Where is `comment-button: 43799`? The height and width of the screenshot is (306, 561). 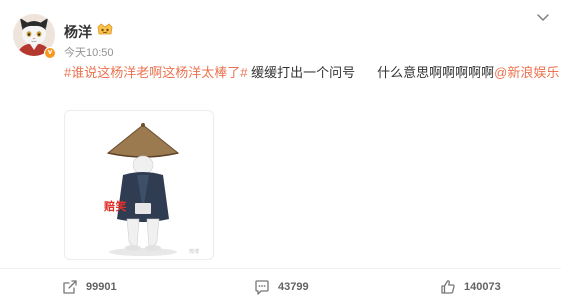
comment-button: 43799 is located at coordinates (281, 287).